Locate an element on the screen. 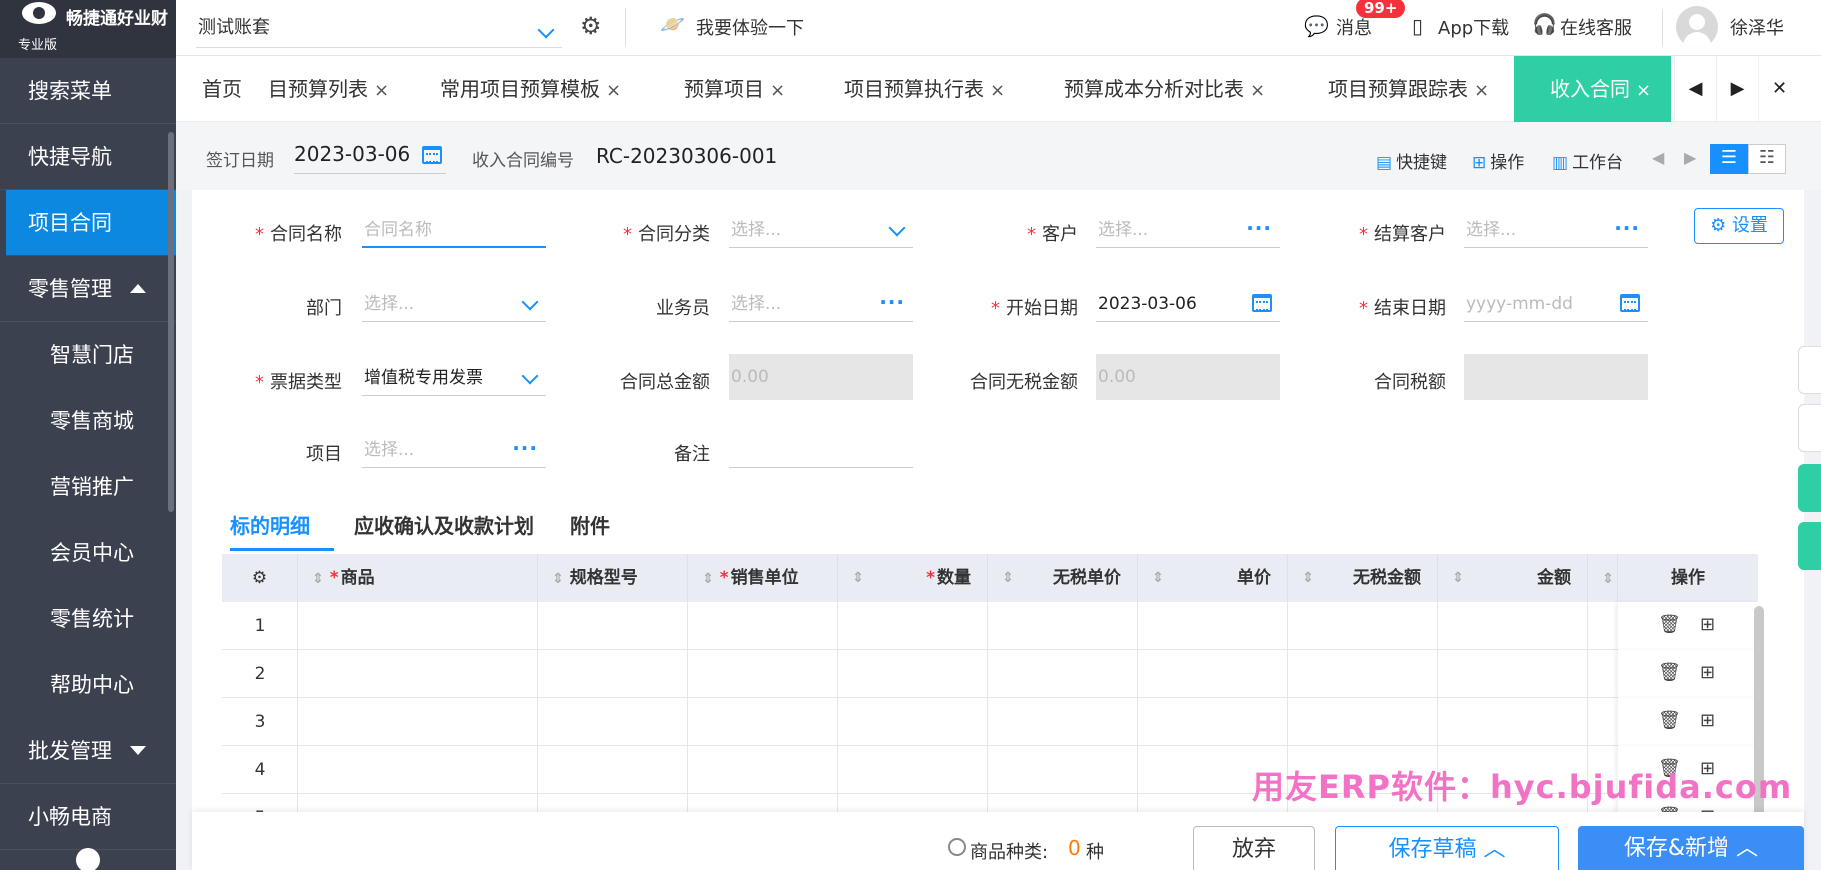 This screenshot has height=870, width=1821. sidebar-item-search-menu: 搜索菜单 is located at coordinates (88, 91).